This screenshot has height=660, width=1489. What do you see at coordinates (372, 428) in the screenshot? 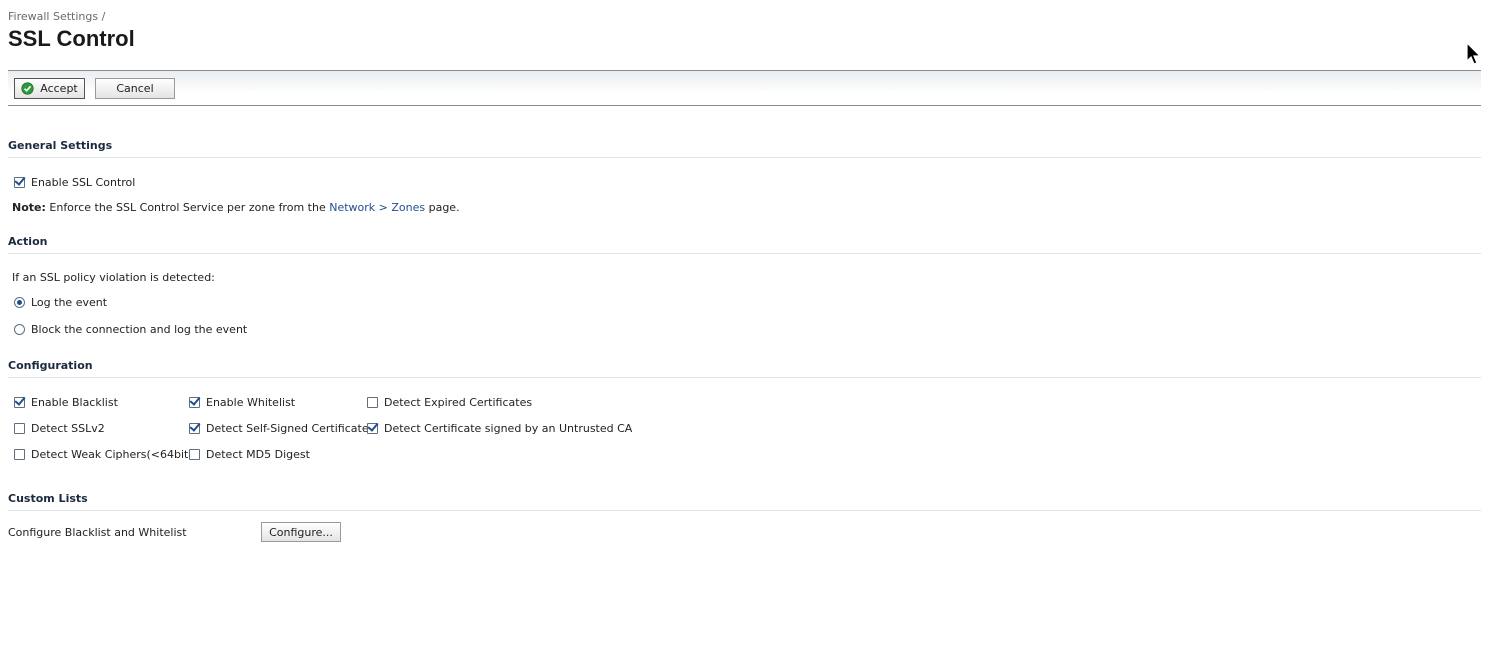
I see `detect-untrusted-ca-checkbox` at bounding box center [372, 428].